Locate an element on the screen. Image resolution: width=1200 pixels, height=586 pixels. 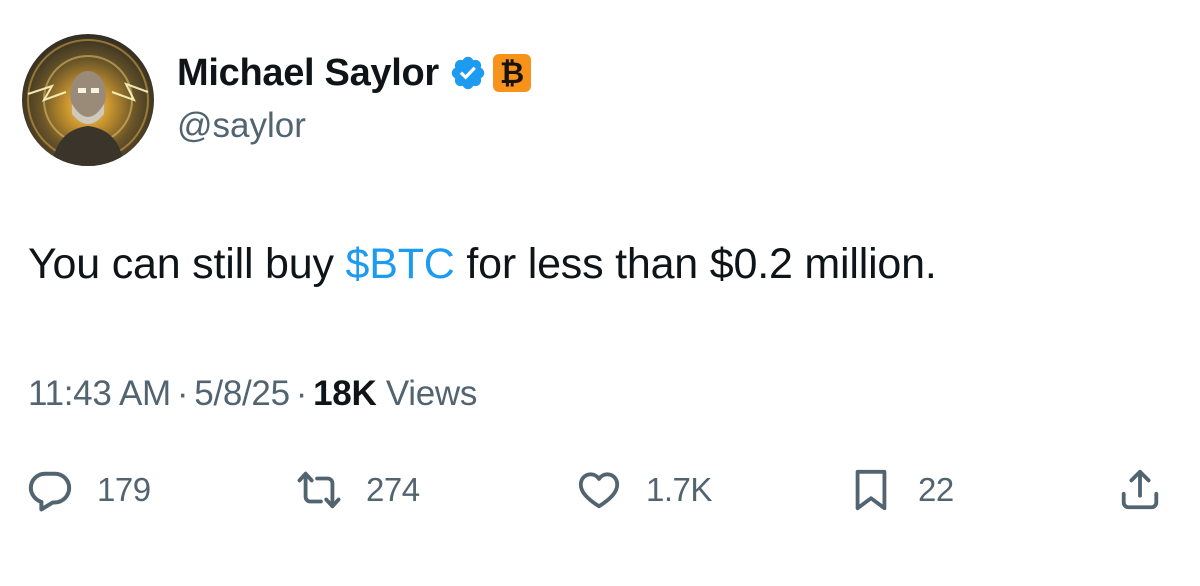
action-bar: 179 274 1.7K 22 is located at coordinates (600, 492).